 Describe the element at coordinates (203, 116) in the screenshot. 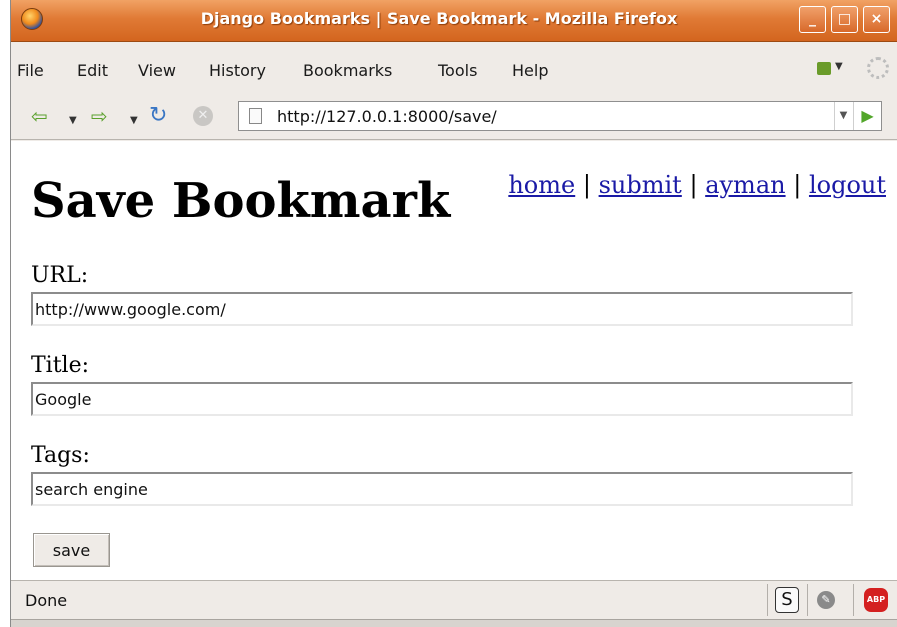

I see `stop-icon: ✕` at that location.